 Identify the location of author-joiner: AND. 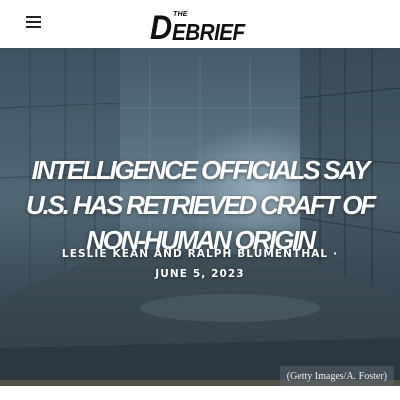
(168, 254).